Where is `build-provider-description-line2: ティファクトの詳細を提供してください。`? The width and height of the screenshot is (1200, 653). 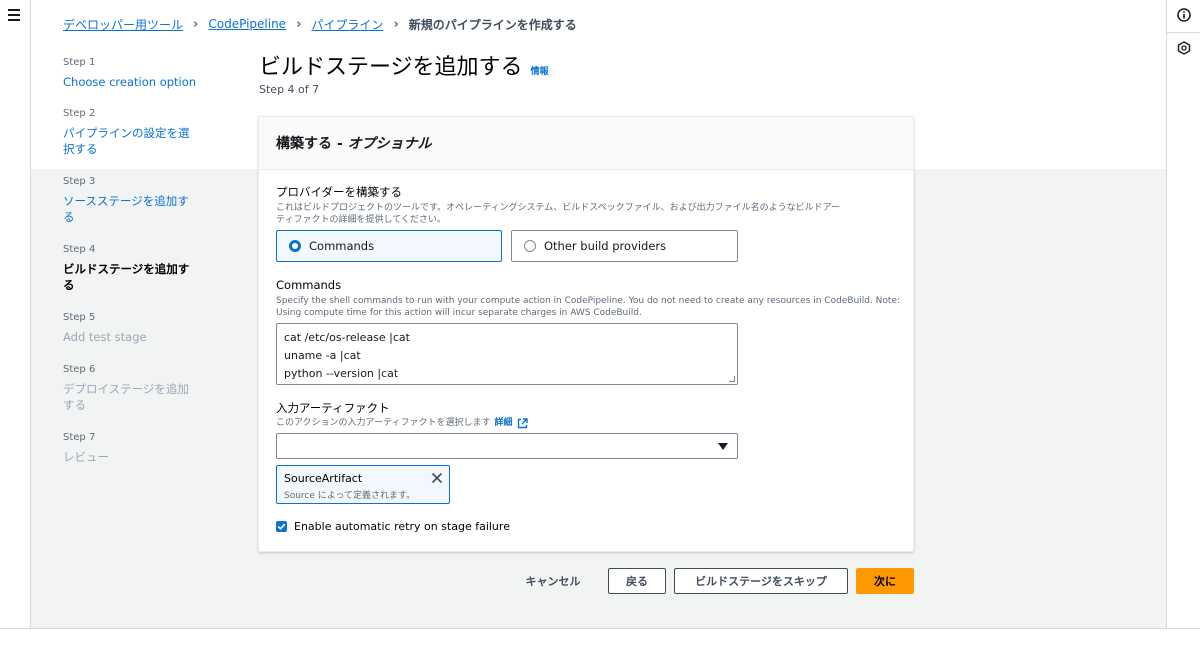
build-provider-description-line2: ティファクトの詳細を提供してください。 is located at coordinates (361, 220).